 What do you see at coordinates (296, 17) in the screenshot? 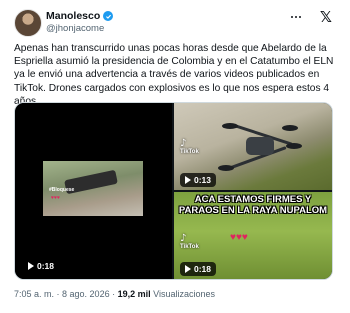
I see `more-options-icon` at bounding box center [296, 17].